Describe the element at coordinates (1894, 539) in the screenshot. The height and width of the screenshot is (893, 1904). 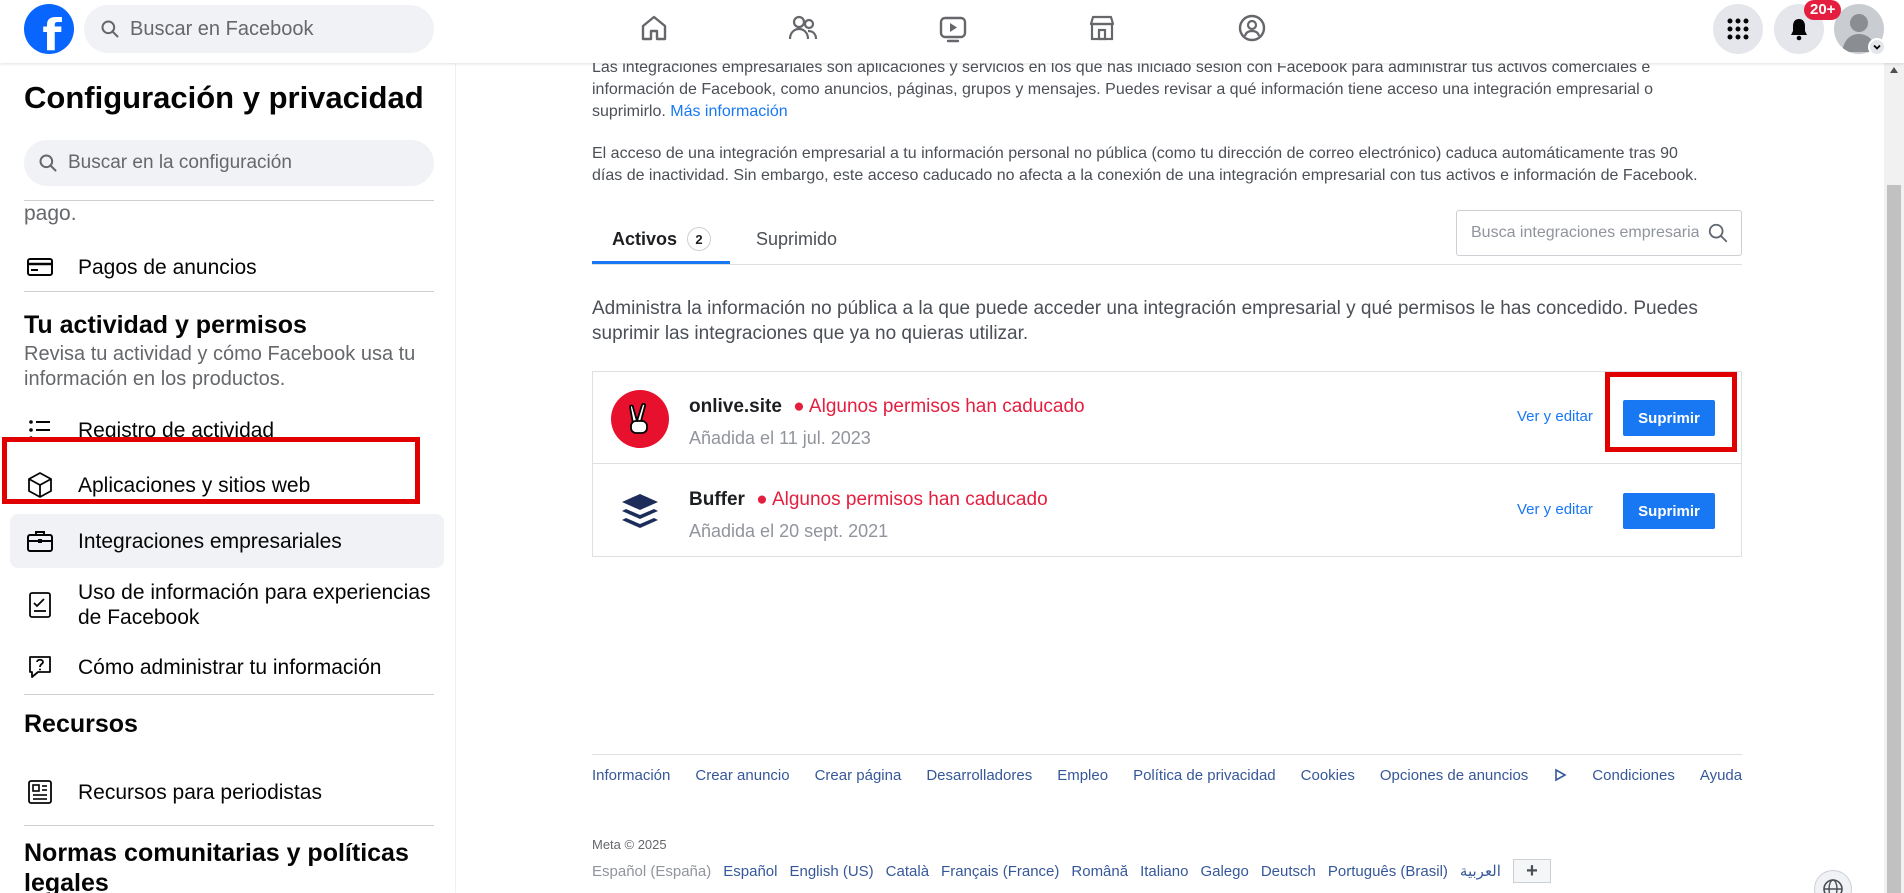
I see `scrollbar-thumb` at that location.